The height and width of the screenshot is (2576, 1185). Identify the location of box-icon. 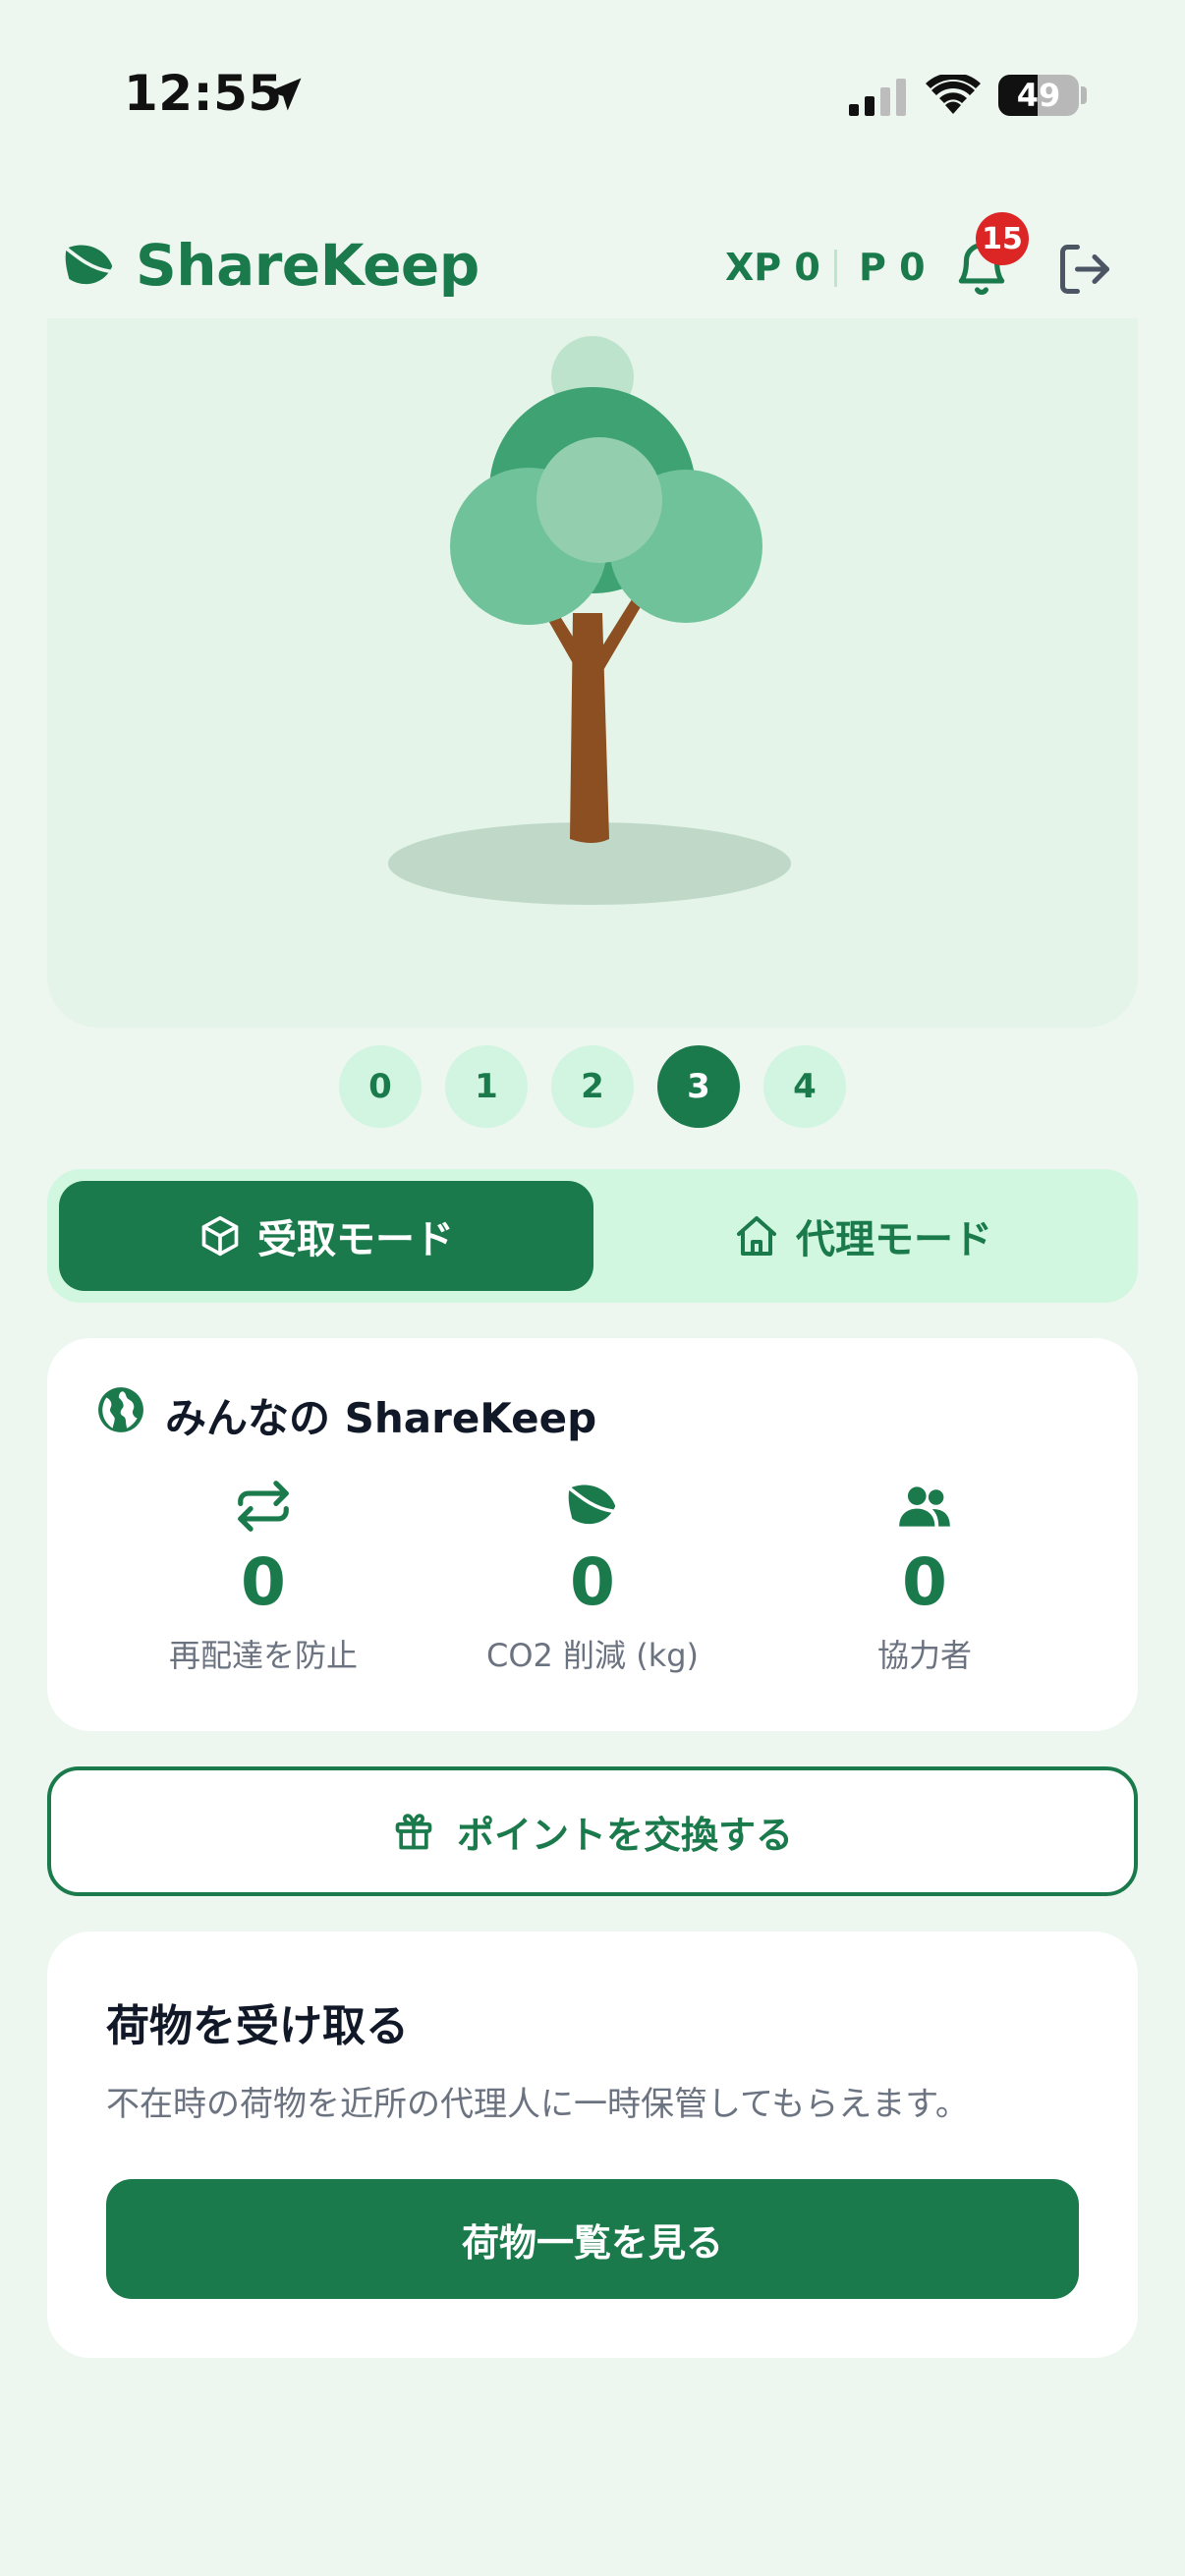
(220, 1236).